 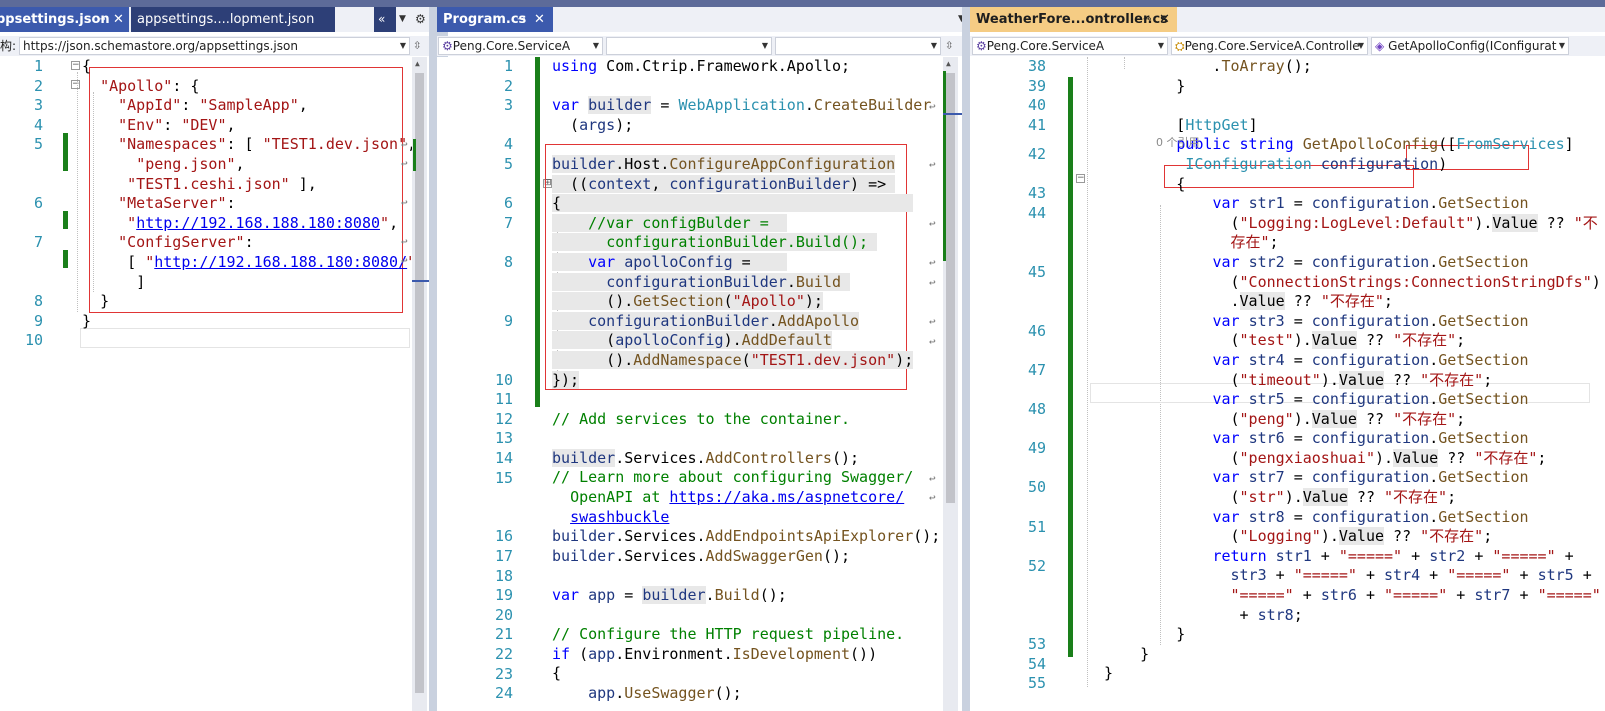 I want to click on indent-guide, so click(x=77, y=192).